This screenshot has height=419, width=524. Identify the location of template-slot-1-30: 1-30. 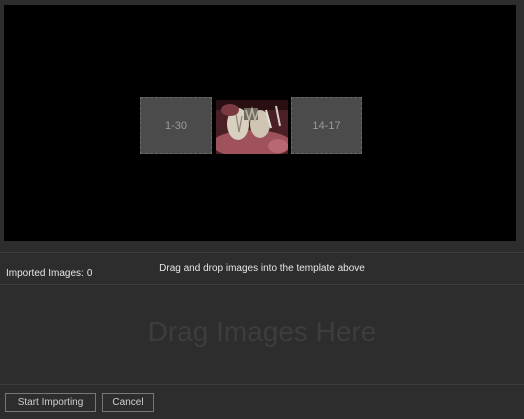
(176, 125).